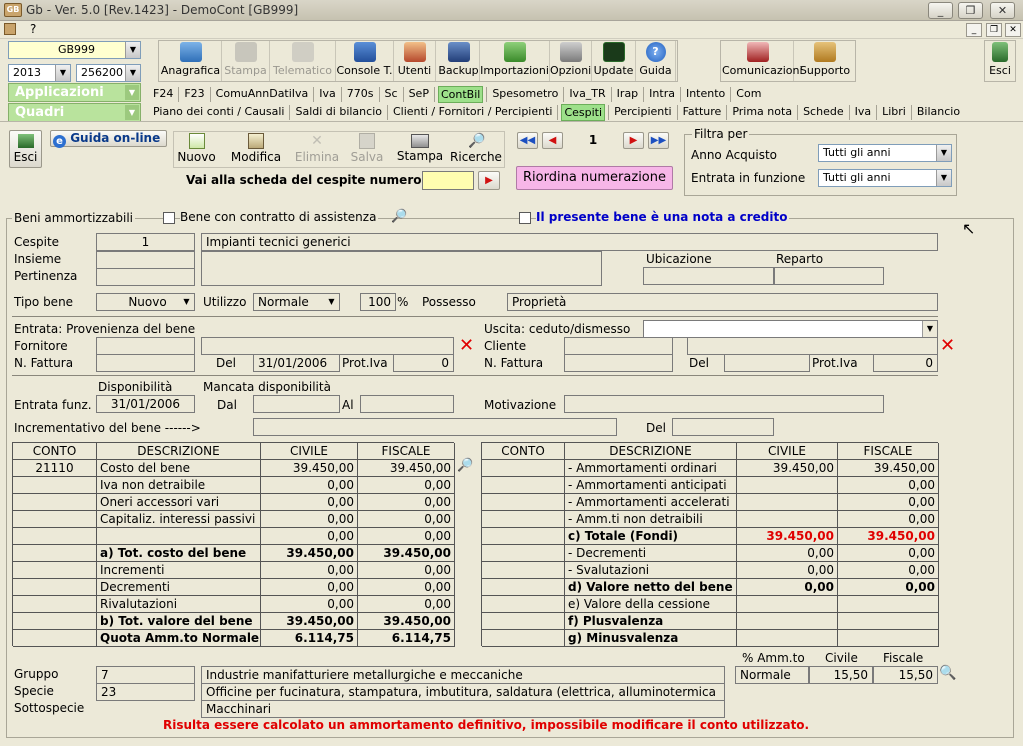 The image size is (1023, 746). What do you see at coordinates (460, 94) in the screenshot?
I see `tab-contbil: ContBil` at bounding box center [460, 94].